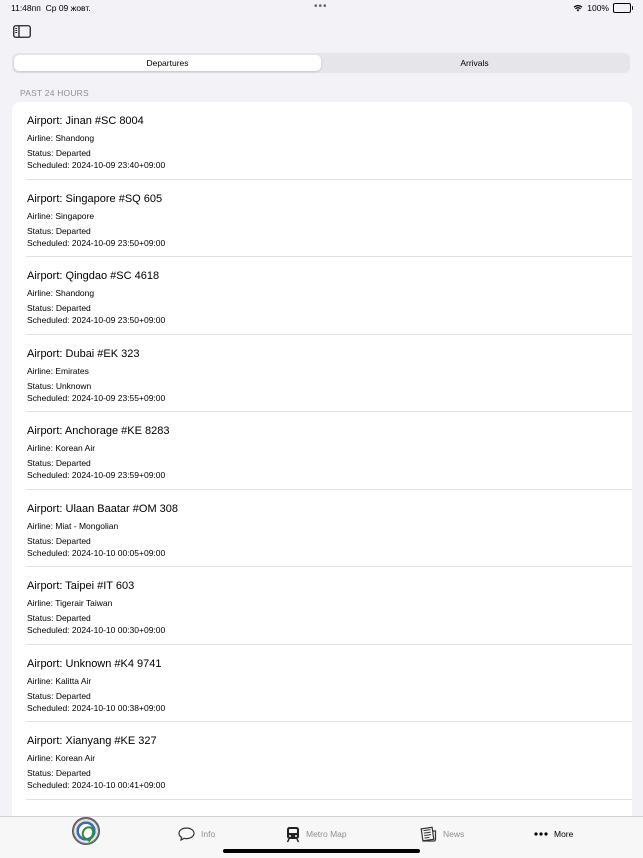 Image resolution: width=643 pixels, height=858 pixels. I want to click on battery-full-icon, so click(623, 8).